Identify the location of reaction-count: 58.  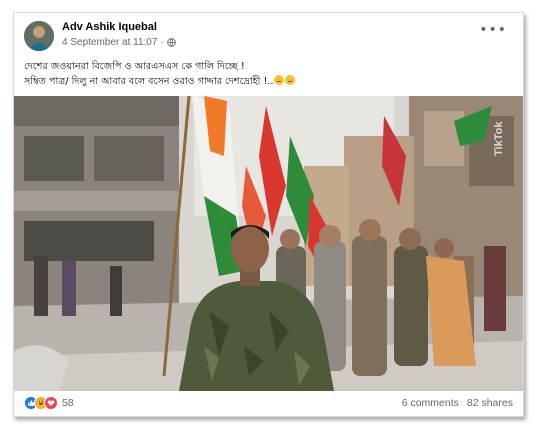
(68, 403).